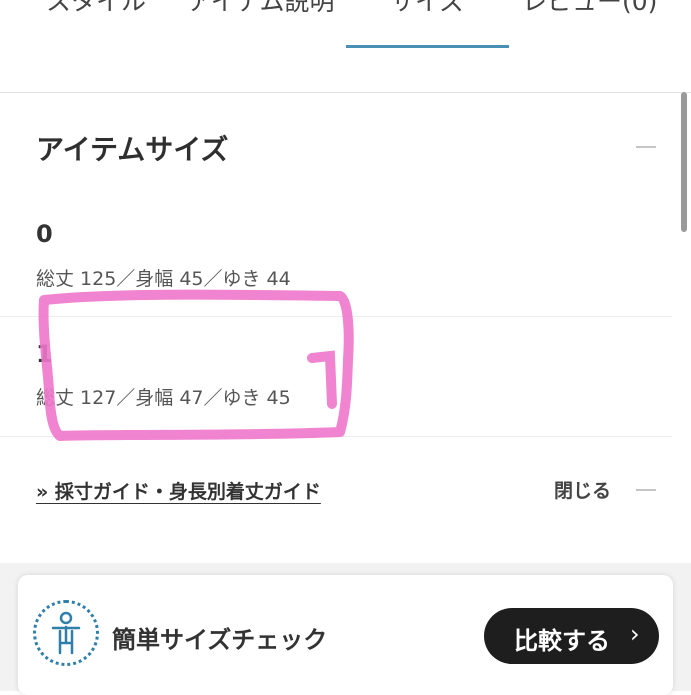  Describe the element at coordinates (635, 634) in the screenshot. I see `chevron-right-icon: ›` at that location.